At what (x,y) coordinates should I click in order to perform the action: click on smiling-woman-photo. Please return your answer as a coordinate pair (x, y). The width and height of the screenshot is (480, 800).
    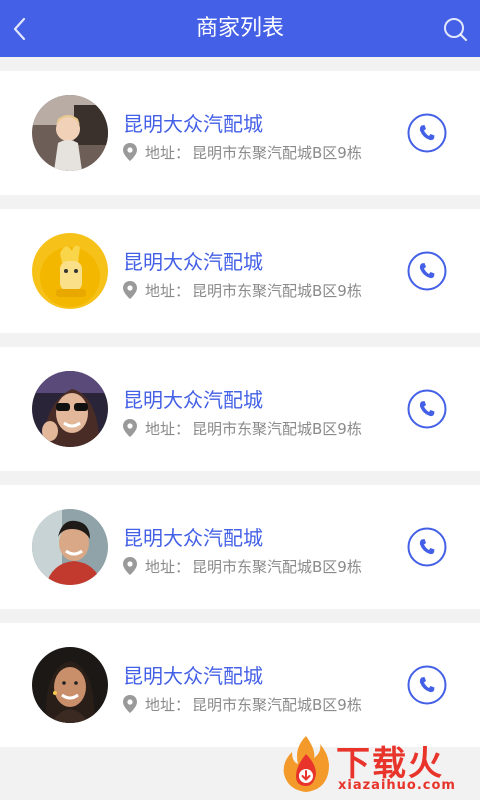
    Looking at the image, I should click on (70, 685).